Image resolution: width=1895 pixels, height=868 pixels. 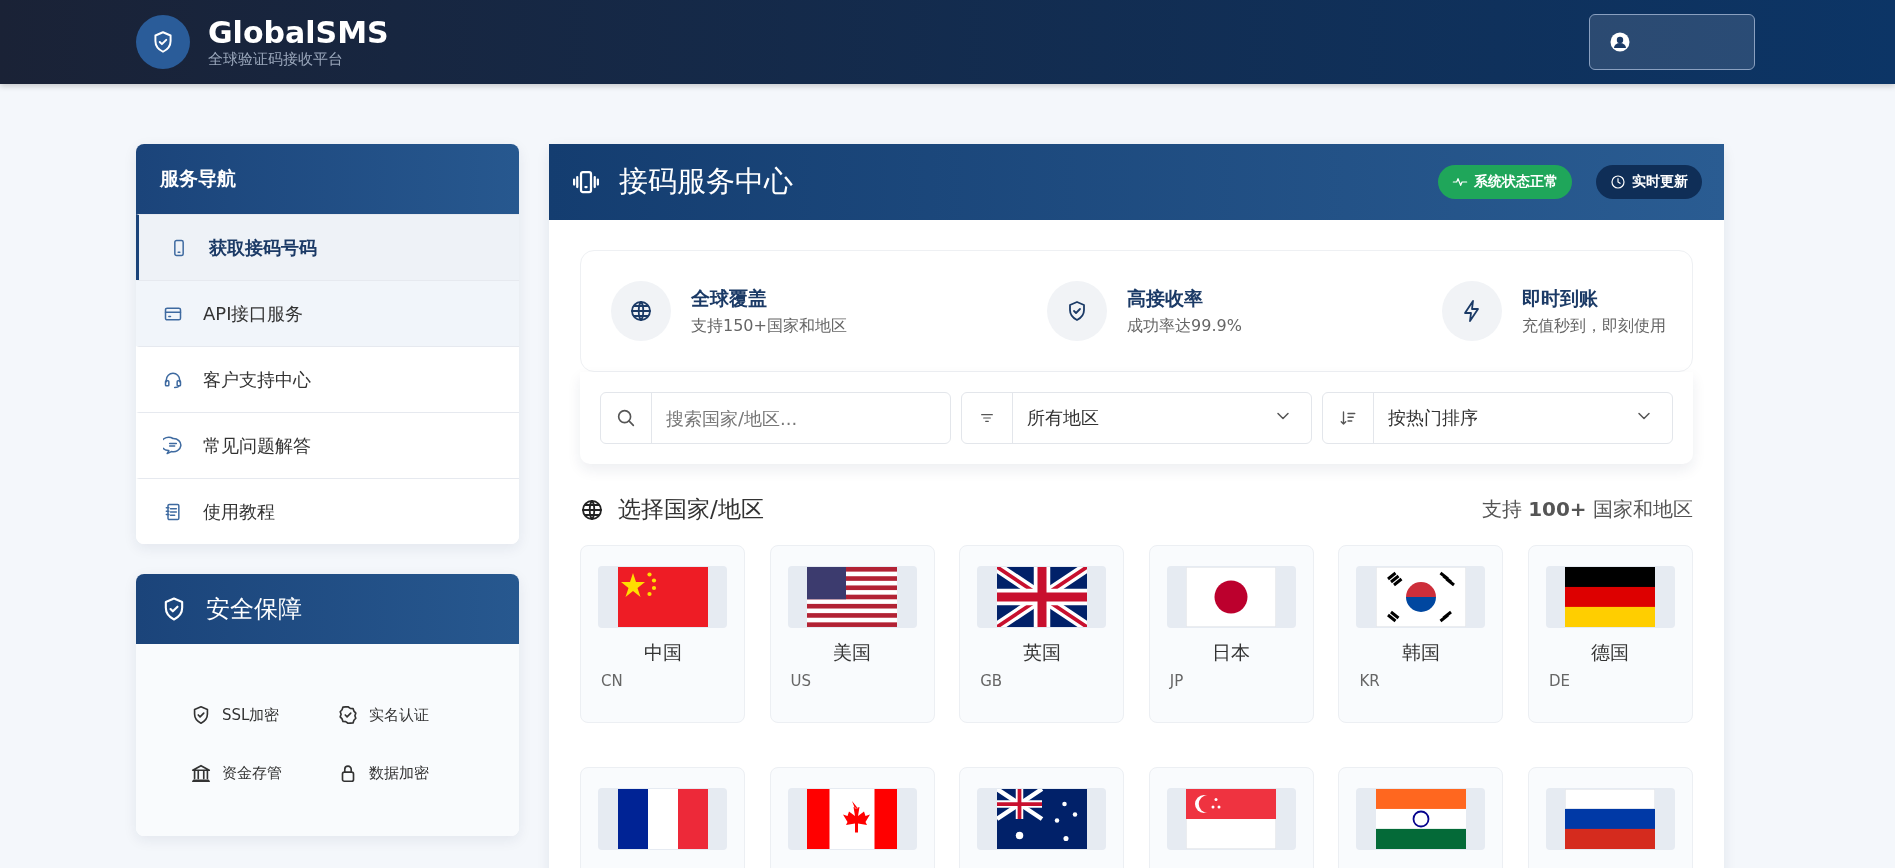 I want to click on bank-icon, so click(x=201, y=773).